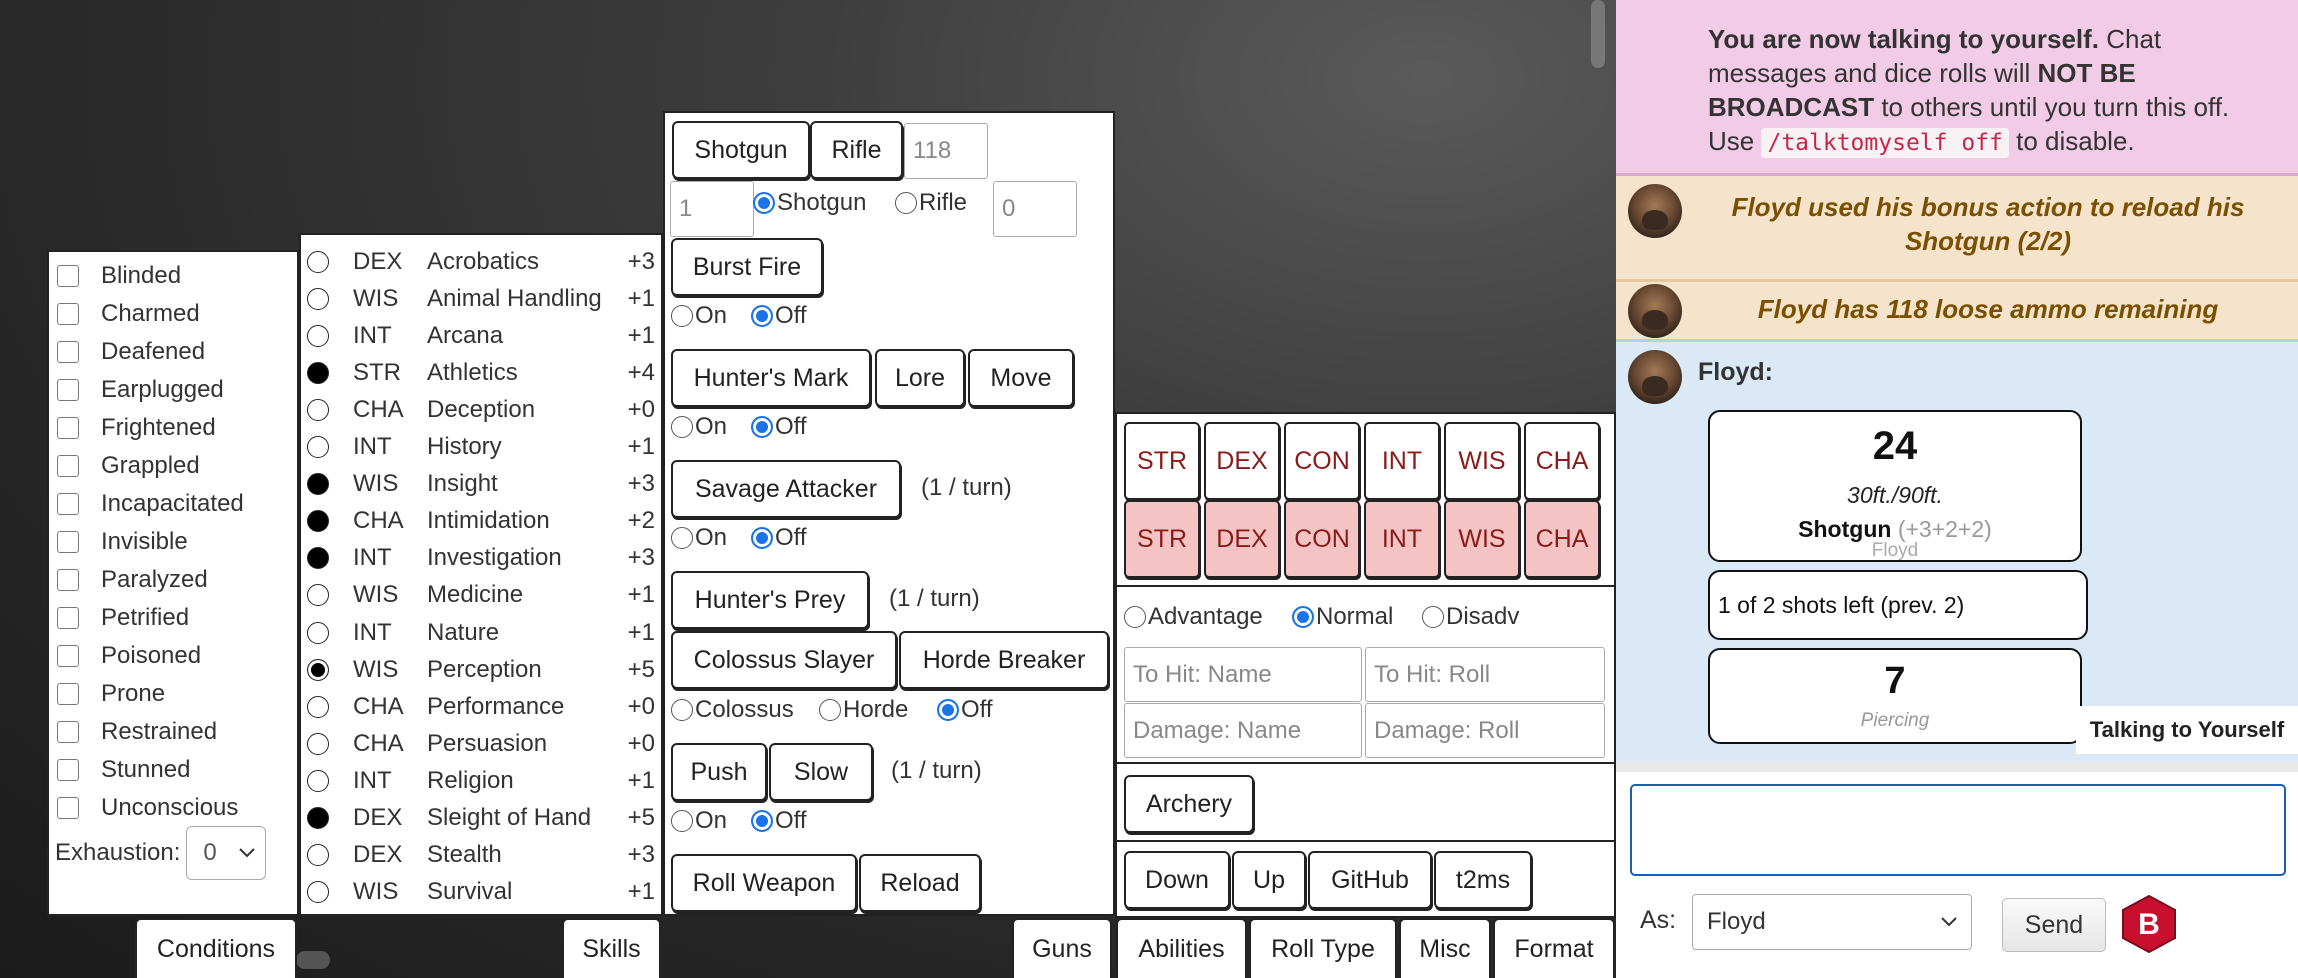  Describe the element at coordinates (747, 267) in the screenshot. I see `burst-fire-button: Burst Fire` at that location.